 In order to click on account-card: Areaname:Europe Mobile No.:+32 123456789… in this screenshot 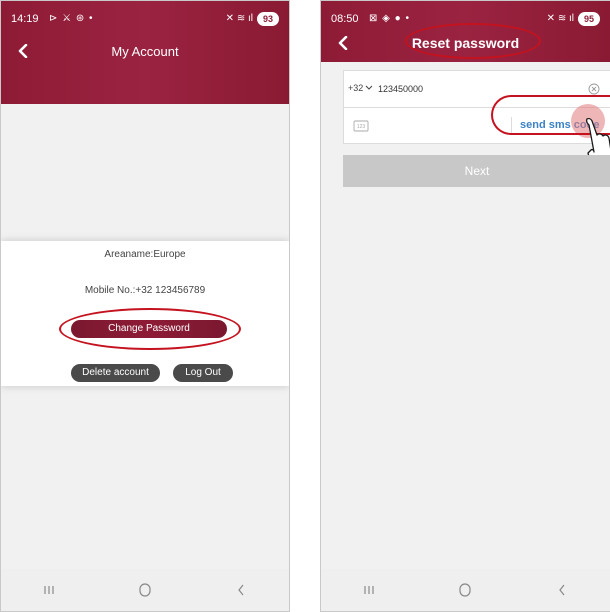, I will do `click(145, 313)`.